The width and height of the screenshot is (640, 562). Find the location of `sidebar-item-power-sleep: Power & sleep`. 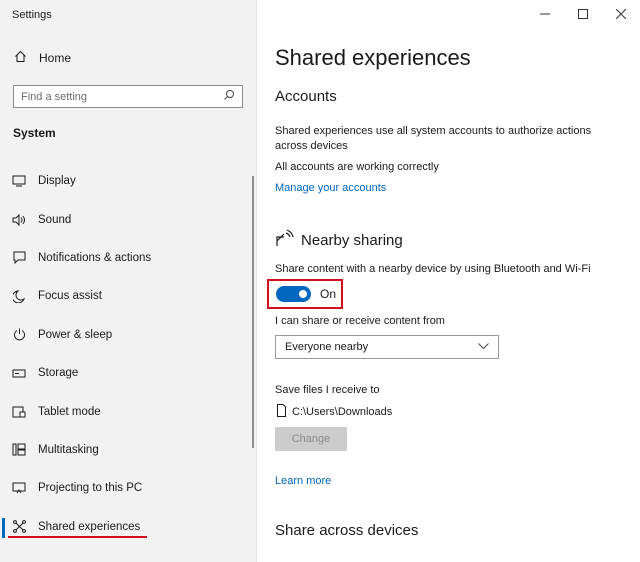

sidebar-item-power-sleep: Power & sleep is located at coordinates (128, 335).